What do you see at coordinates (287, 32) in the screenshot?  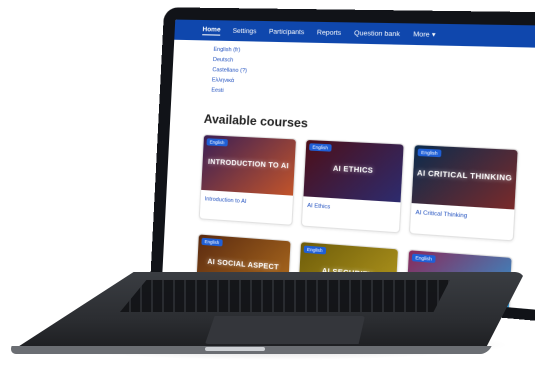 I see `nav-participants: Participants` at bounding box center [287, 32].